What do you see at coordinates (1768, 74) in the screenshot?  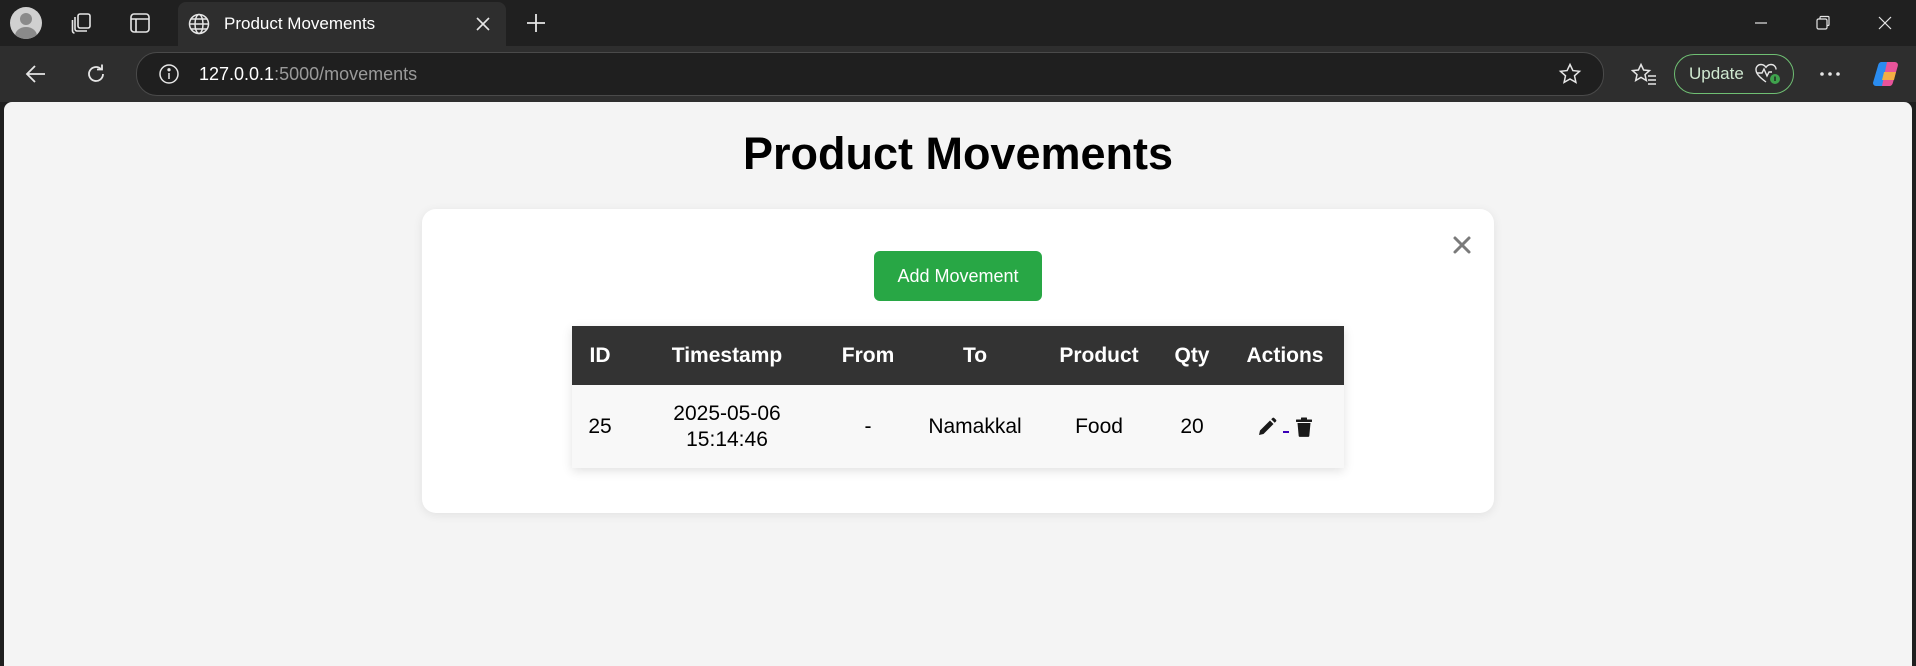 I see `heart-pulse-icon` at bounding box center [1768, 74].